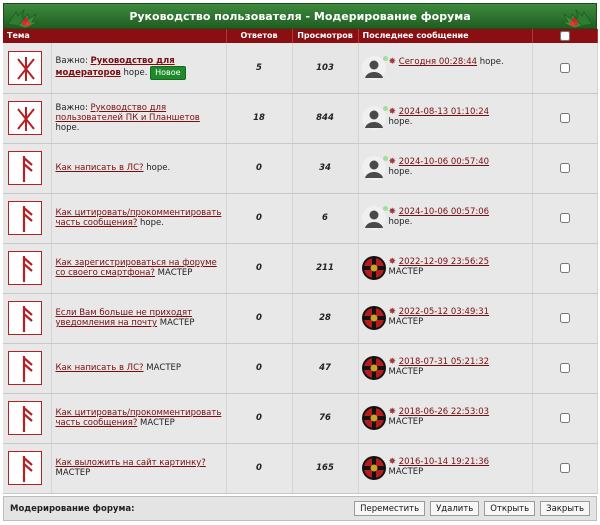 This screenshot has width=600, height=525. What do you see at coordinates (325, 36) in the screenshot?
I see `header-views: Просмотров` at bounding box center [325, 36].